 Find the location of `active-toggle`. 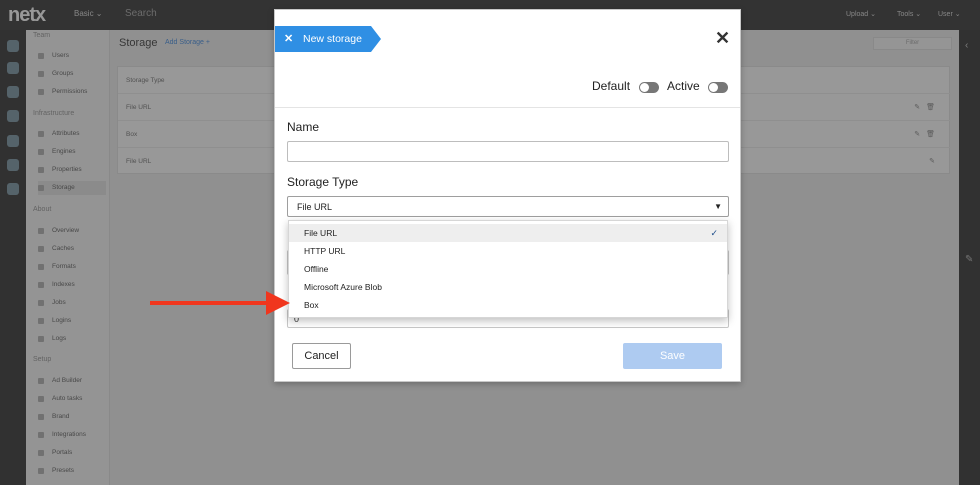

active-toggle is located at coordinates (718, 87).